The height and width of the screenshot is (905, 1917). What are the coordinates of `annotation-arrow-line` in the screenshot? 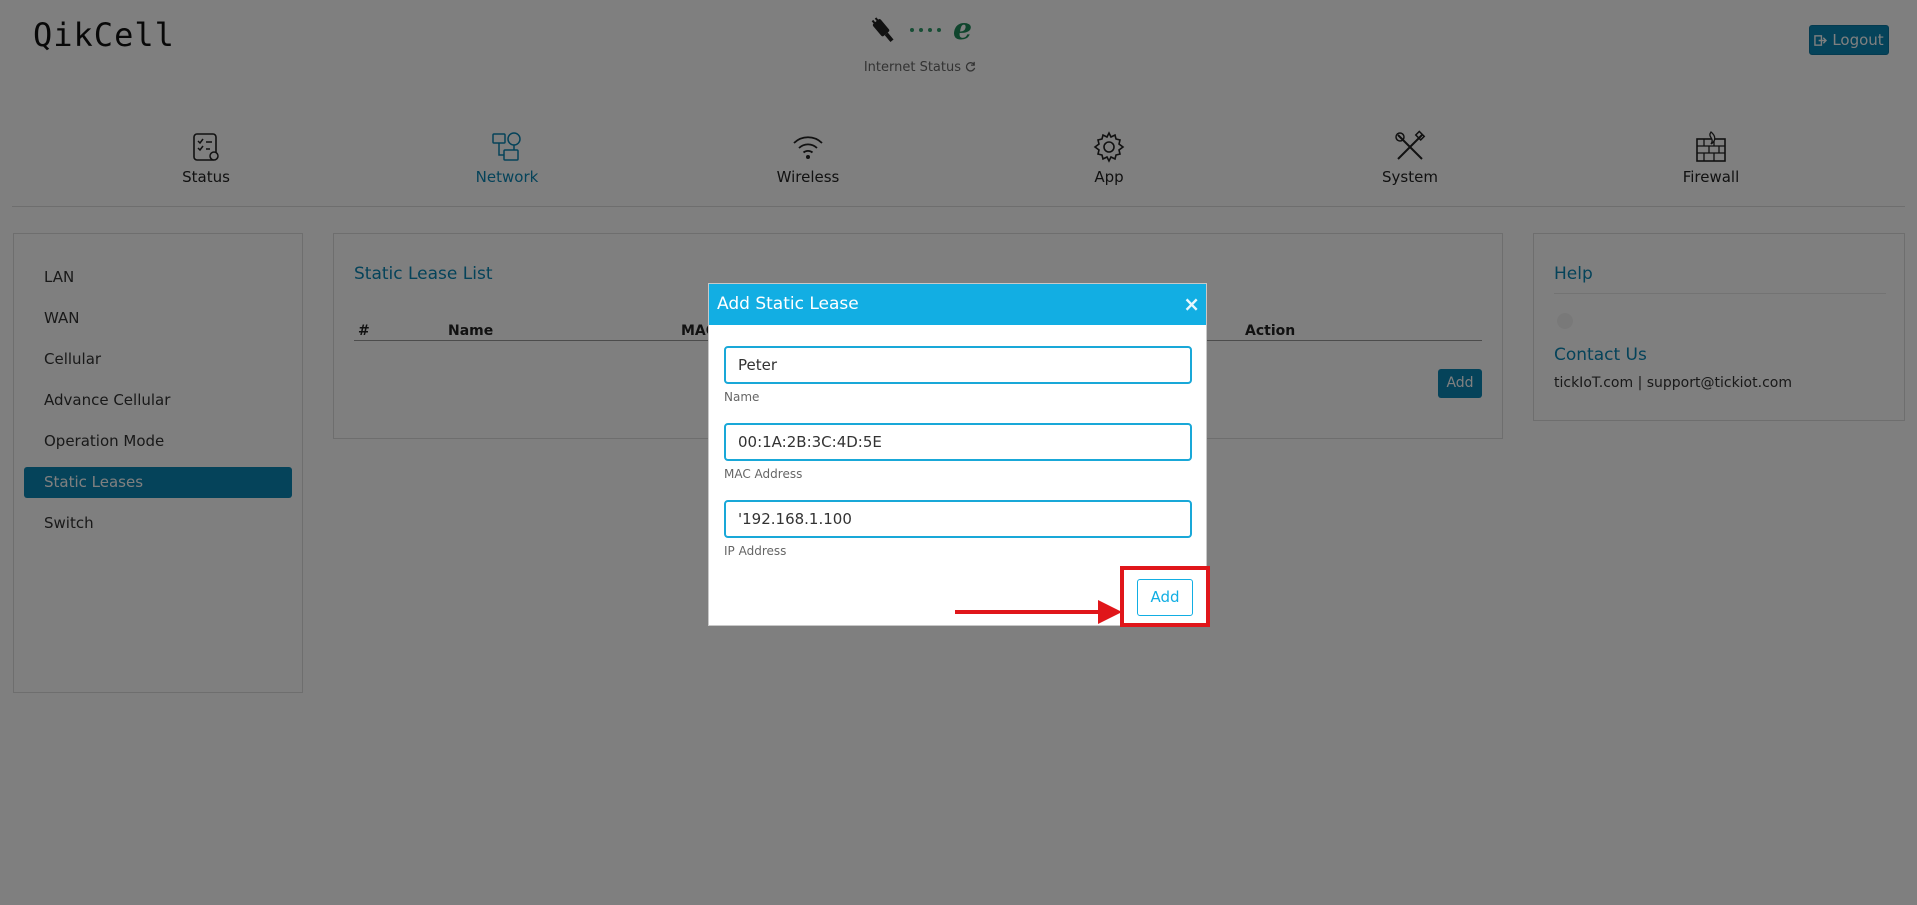 It's located at (1030, 612).